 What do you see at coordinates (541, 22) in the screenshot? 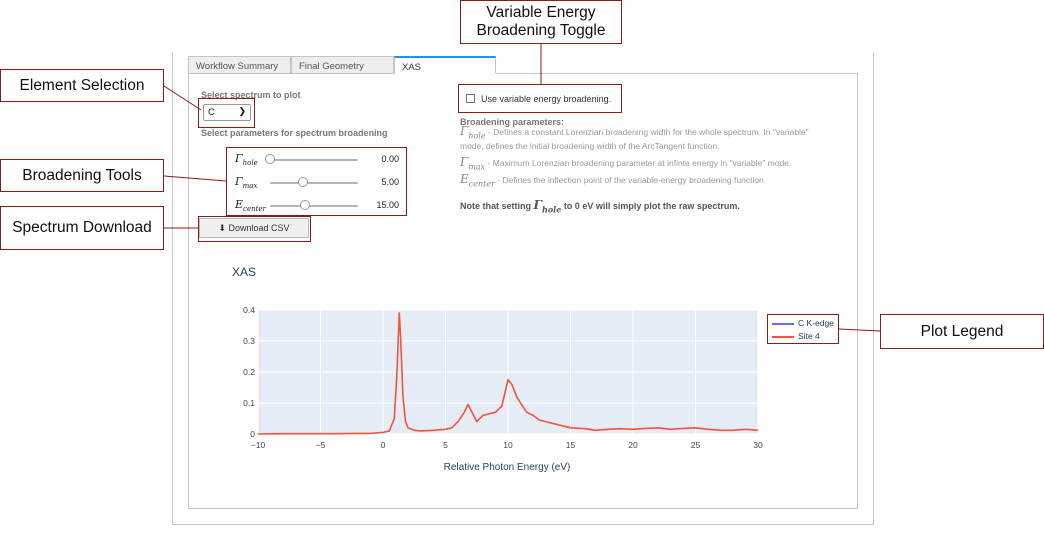
I see `annotation-variable-toggle: Variable Energy Broadening Toggle` at bounding box center [541, 22].